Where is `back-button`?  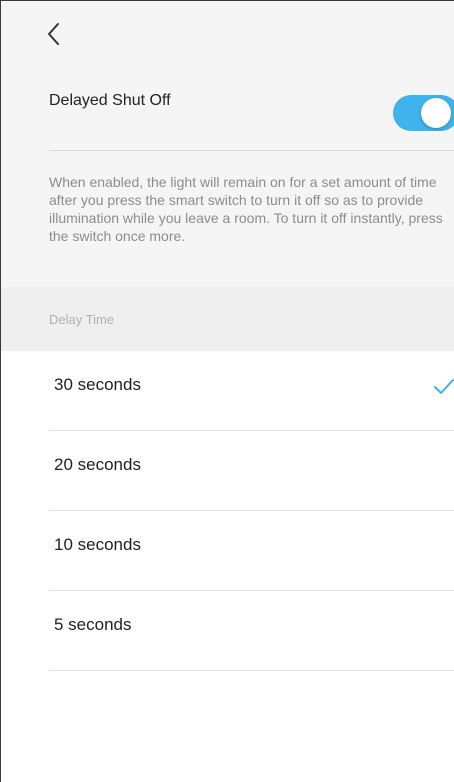 back-button is located at coordinates (56, 34).